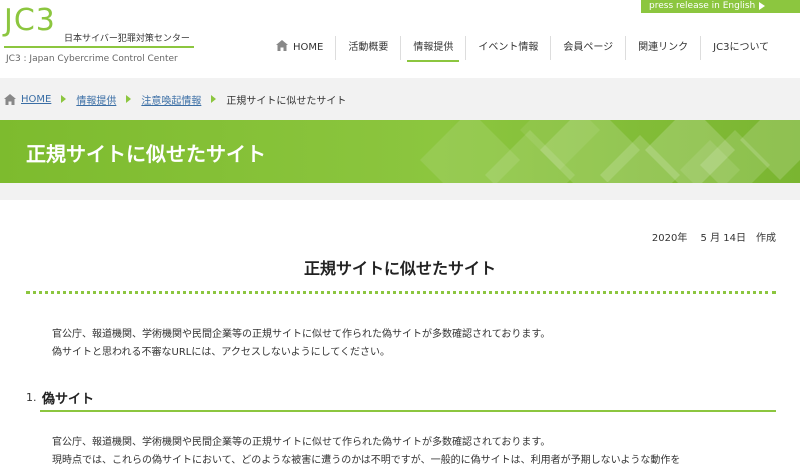 This screenshot has width=800, height=473. What do you see at coordinates (713, 238) in the screenshot?
I see `created-date: 2020年 5 月 14日 作成` at bounding box center [713, 238].